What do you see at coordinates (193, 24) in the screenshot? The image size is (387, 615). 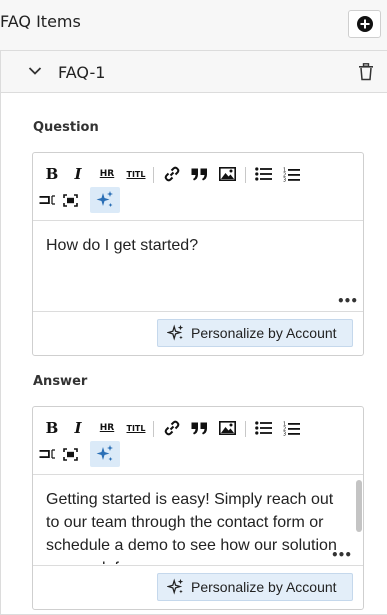 I see `faq-items-header: FAQ Items` at bounding box center [193, 24].